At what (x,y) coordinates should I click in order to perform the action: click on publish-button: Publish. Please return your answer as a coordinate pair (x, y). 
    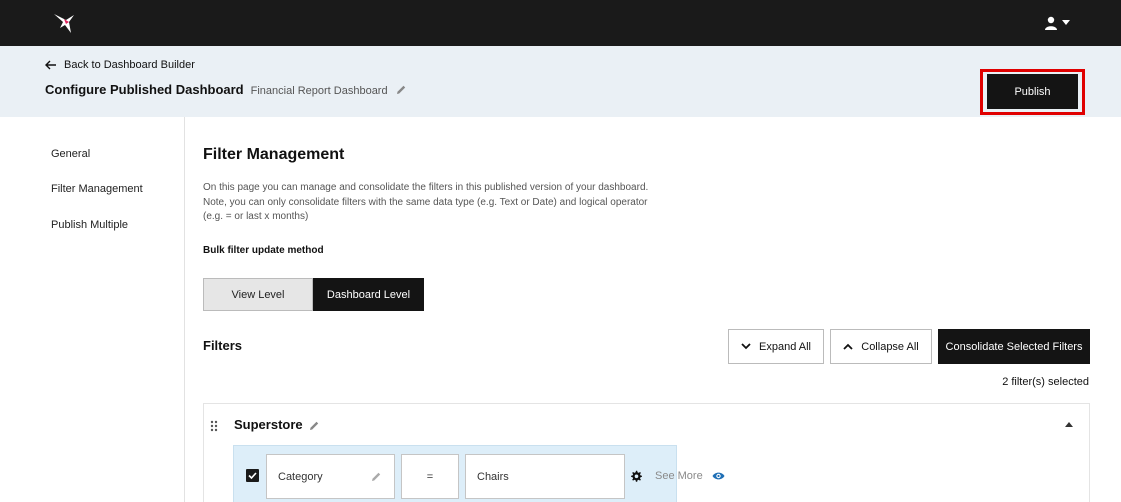
    Looking at the image, I should click on (1032, 91).